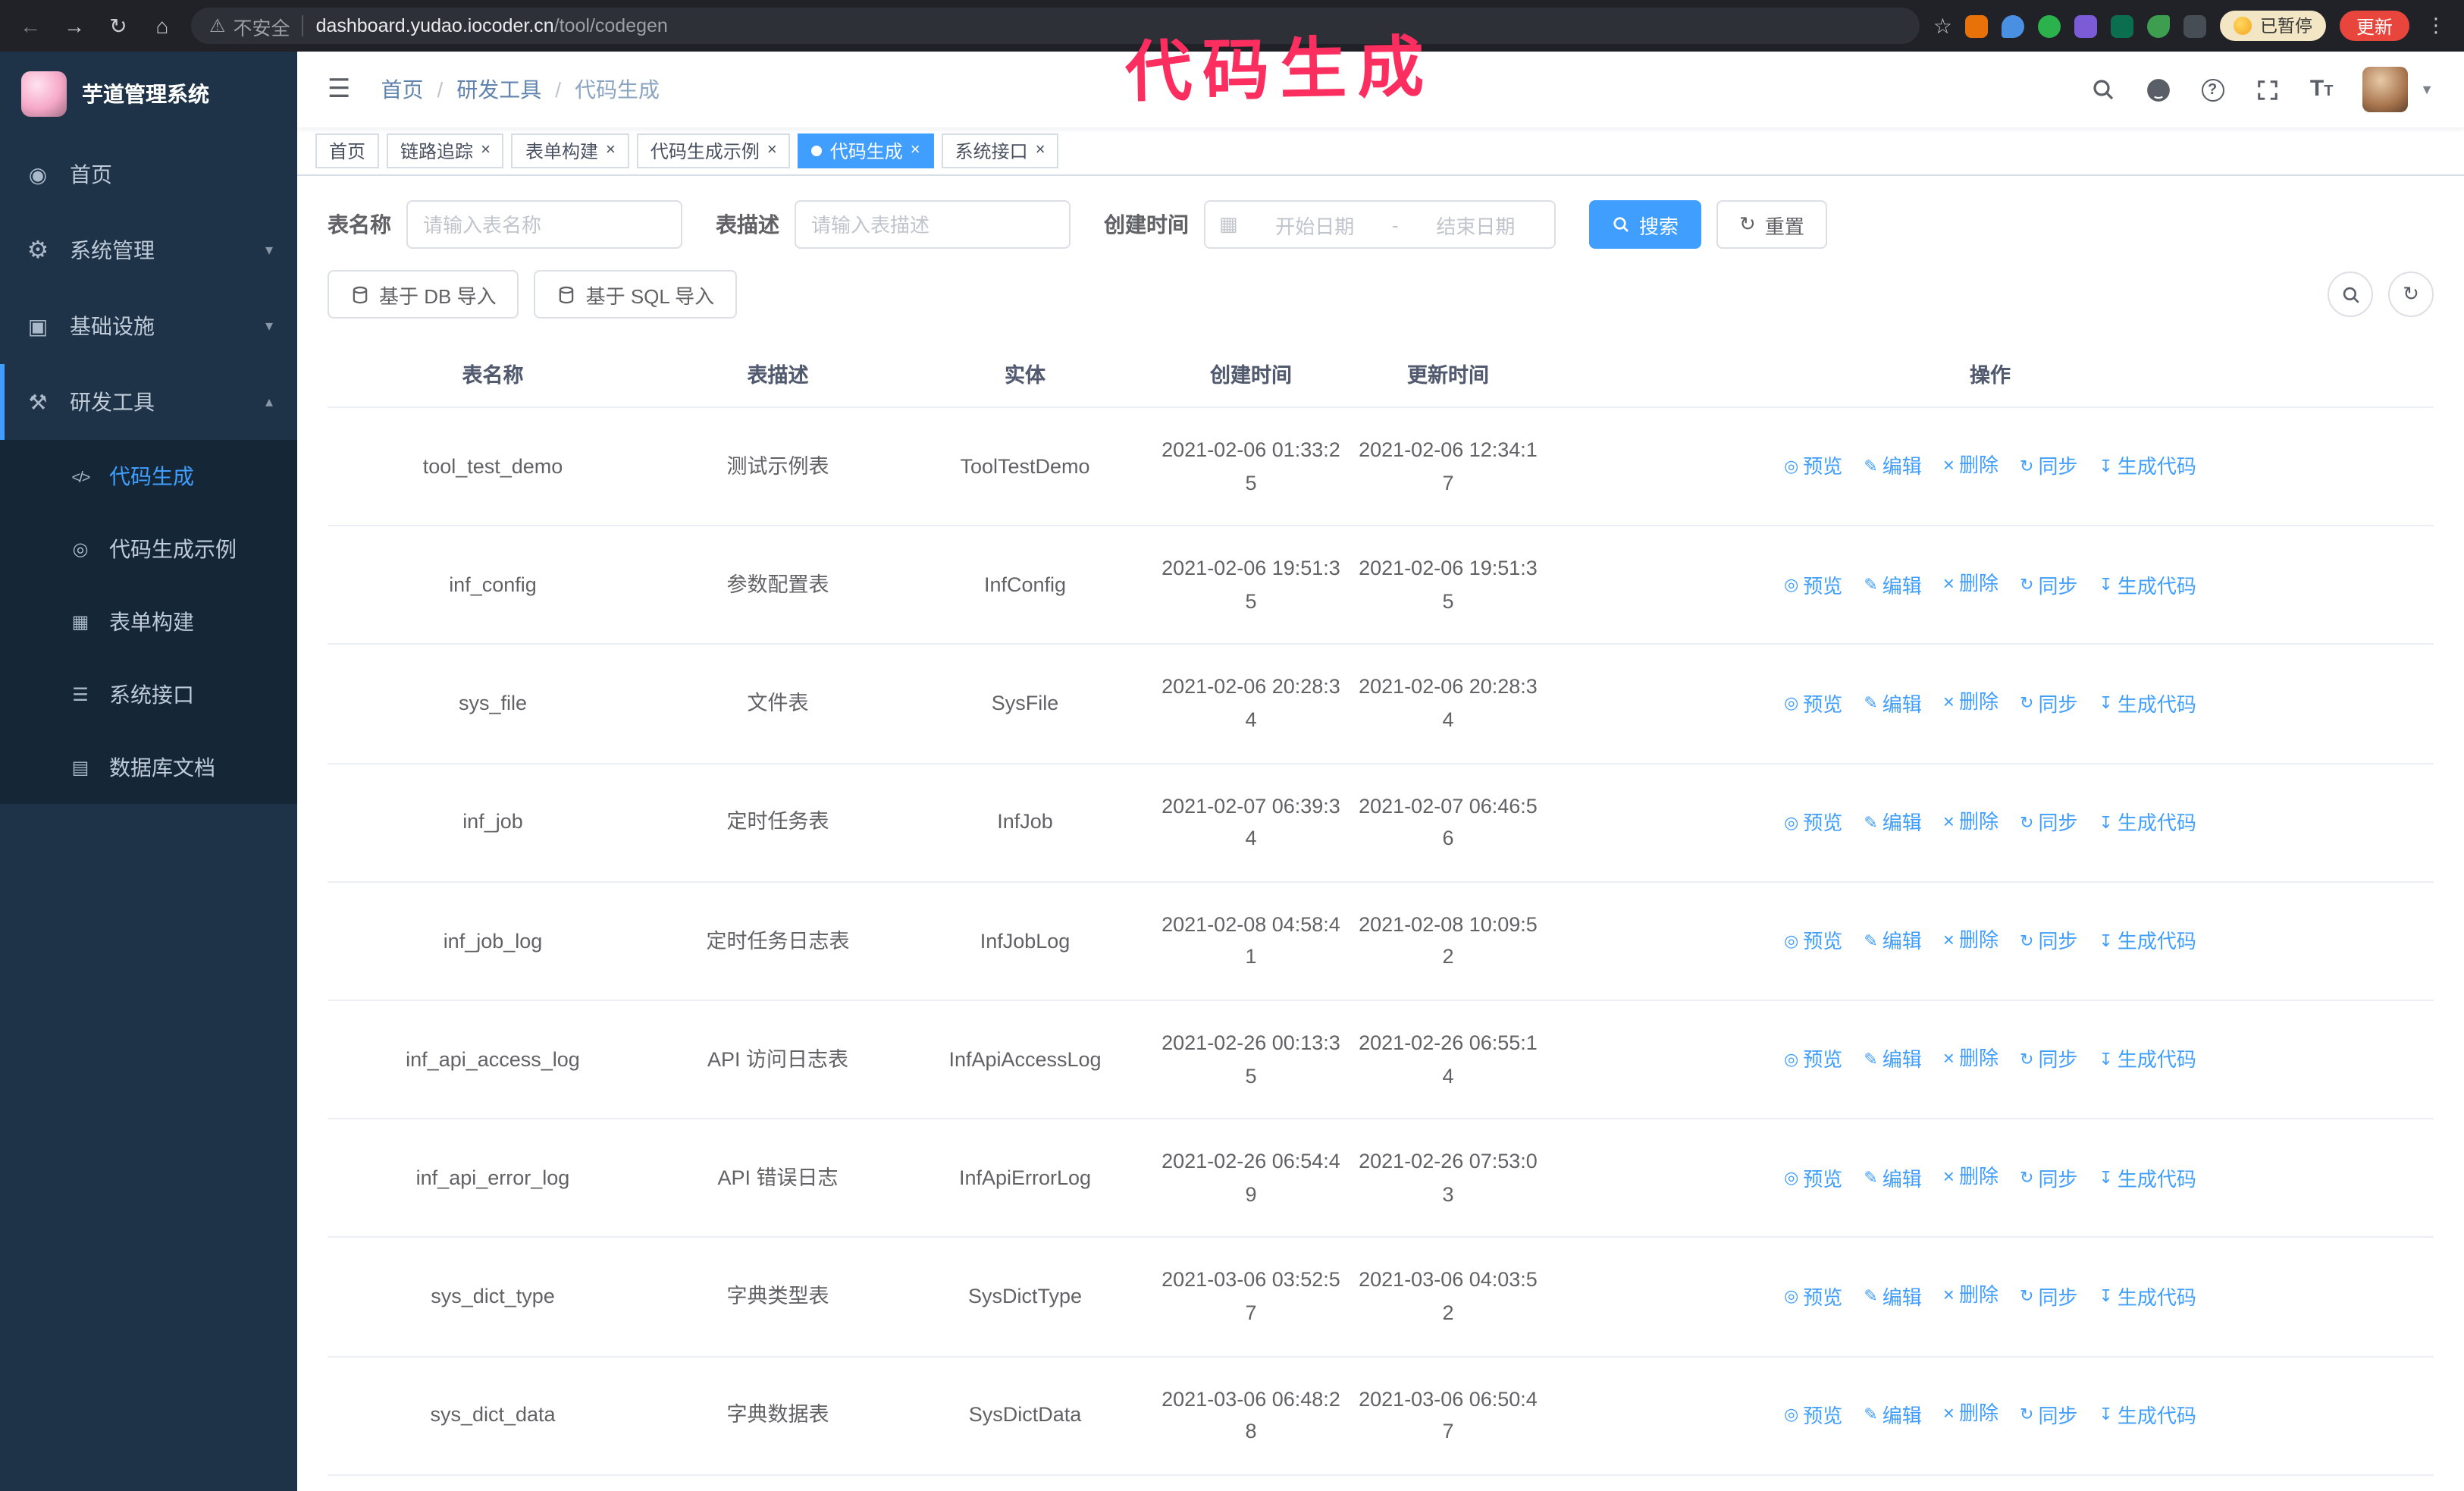 The image size is (2464, 1491). Describe the element at coordinates (2157, 89) in the screenshot. I see `github-icon` at that location.